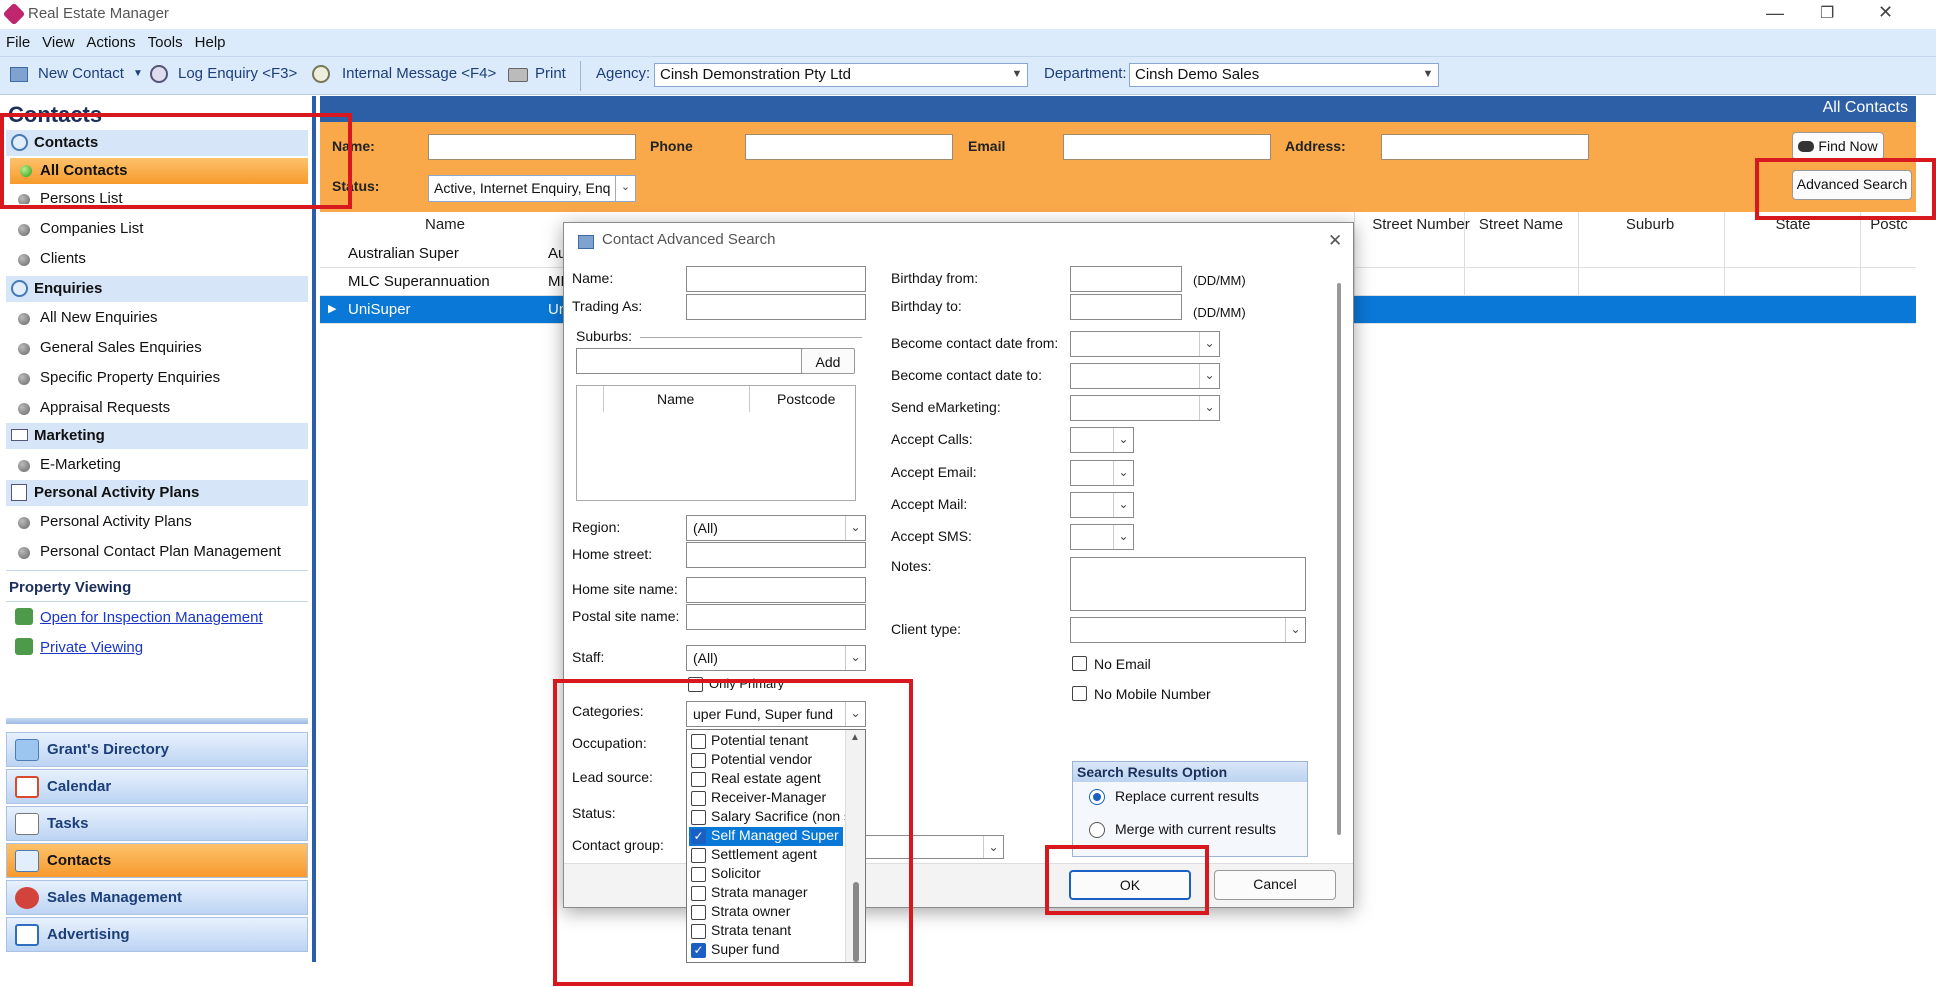 The height and width of the screenshot is (987, 1936). I want to click on no-mobile-checkbox, so click(1079, 693).